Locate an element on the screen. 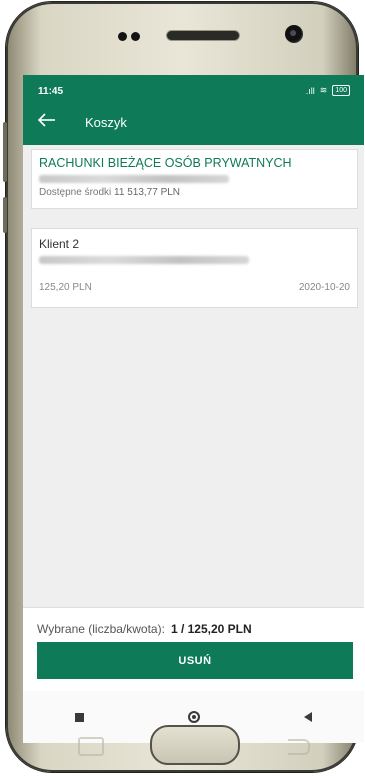 The image size is (365, 776). recipient-name: Klient 2 is located at coordinates (59, 244).